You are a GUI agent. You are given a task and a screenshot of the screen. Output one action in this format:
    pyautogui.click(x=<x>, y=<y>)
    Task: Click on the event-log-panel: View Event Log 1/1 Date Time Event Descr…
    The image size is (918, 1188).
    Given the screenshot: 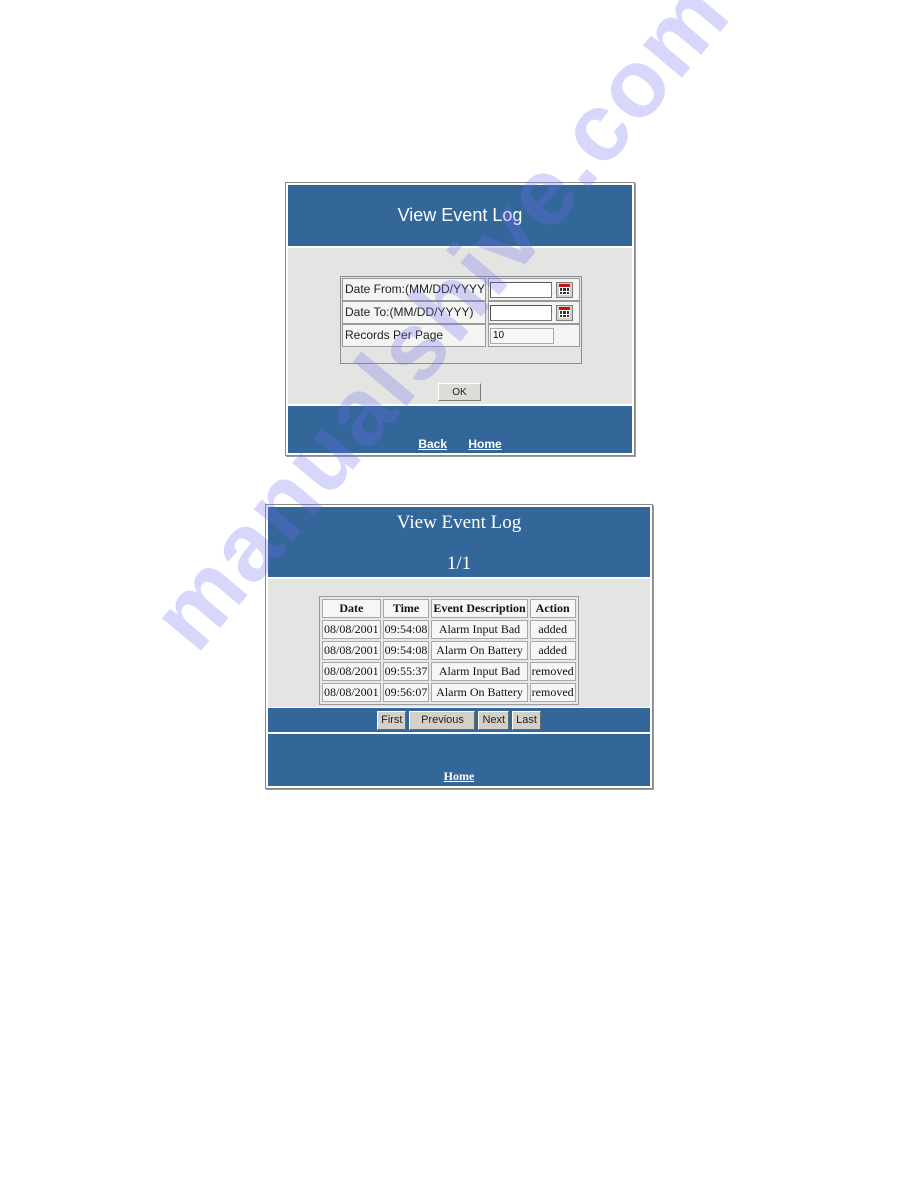 What is the action you would take?
    pyautogui.click(x=459, y=646)
    